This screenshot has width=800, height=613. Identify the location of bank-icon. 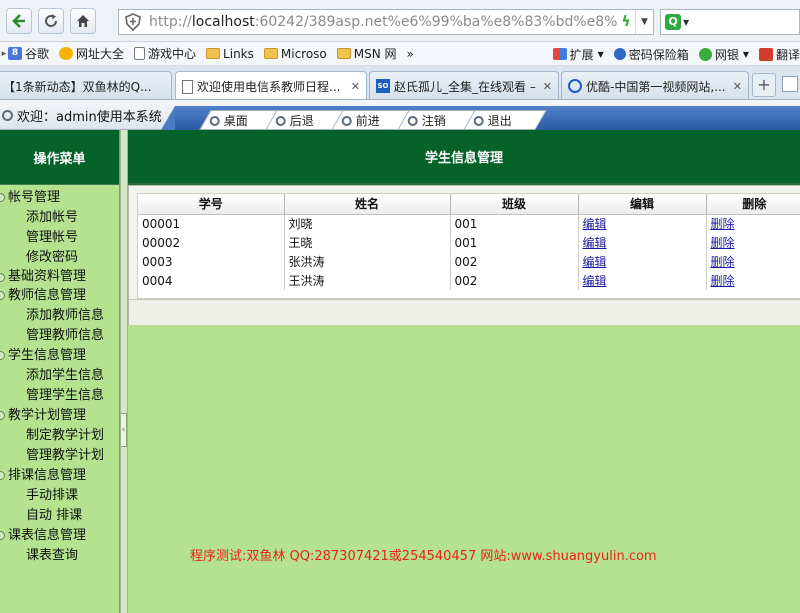
(705, 54).